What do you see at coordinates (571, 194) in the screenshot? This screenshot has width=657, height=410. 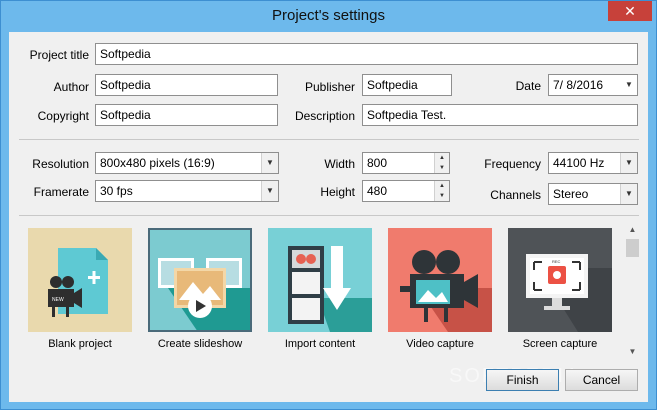 I see `channels-value: Stereo` at bounding box center [571, 194].